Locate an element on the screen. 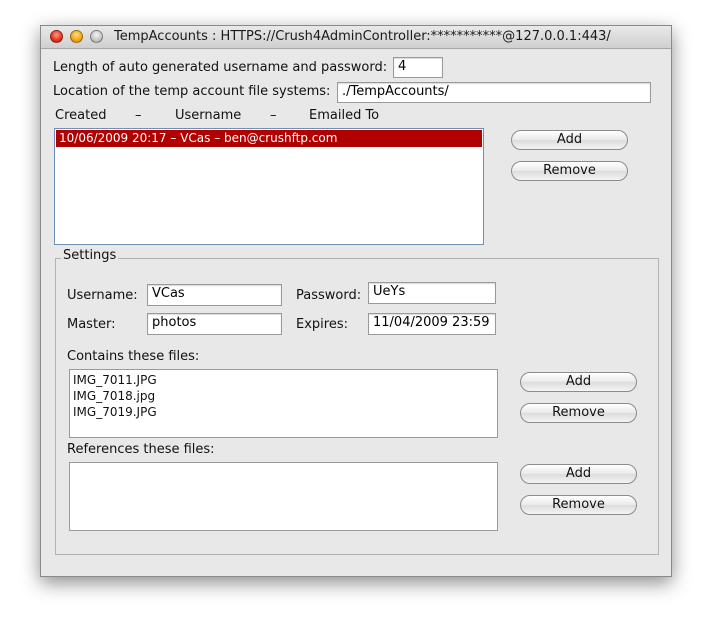  username-label: Username: is located at coordinates (102, 295).